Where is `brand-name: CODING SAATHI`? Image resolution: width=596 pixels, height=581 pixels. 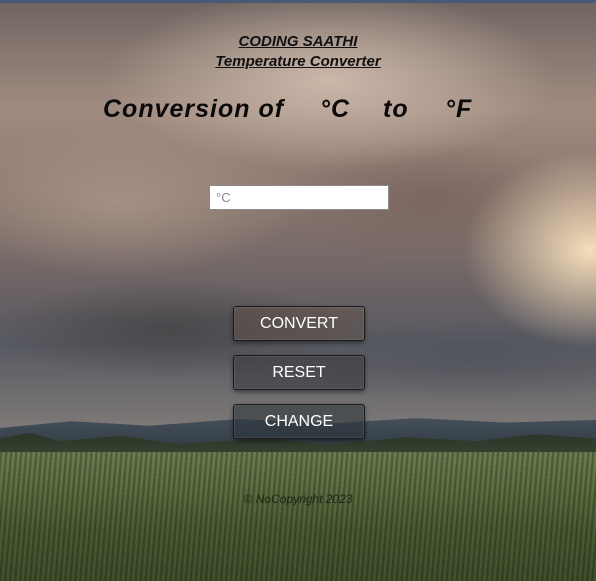 brand-name: CODING SAATHI is located at coordinates (298, 41).